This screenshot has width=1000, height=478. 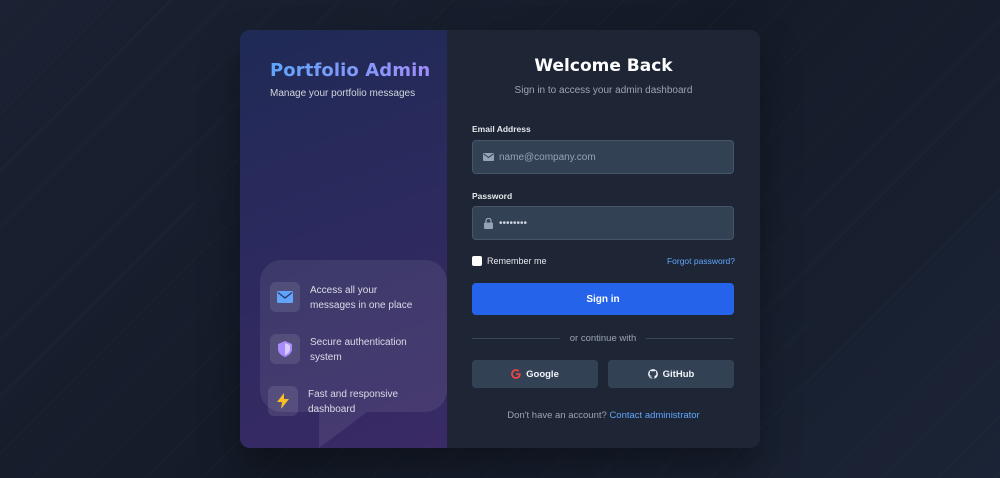 What do you see at coordinates (603, 66) in the screenshot?
I see `page-title: Welcome Back` at bounding box center [603, 66].